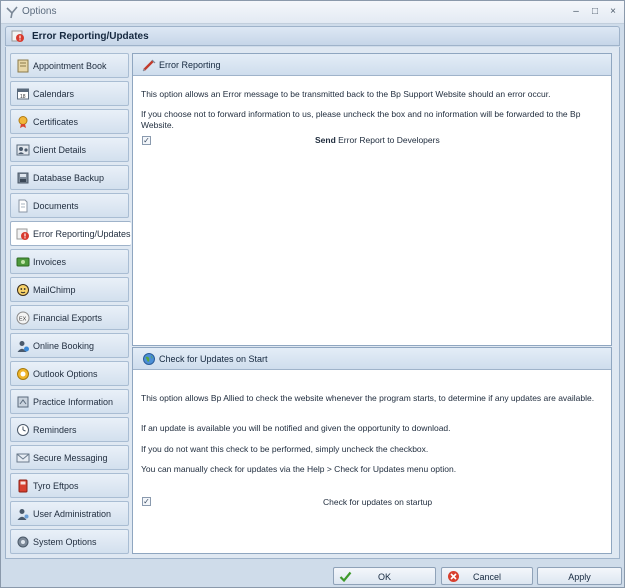  I want to click on sidebar-item-label: Invoices, so click(50, 262).